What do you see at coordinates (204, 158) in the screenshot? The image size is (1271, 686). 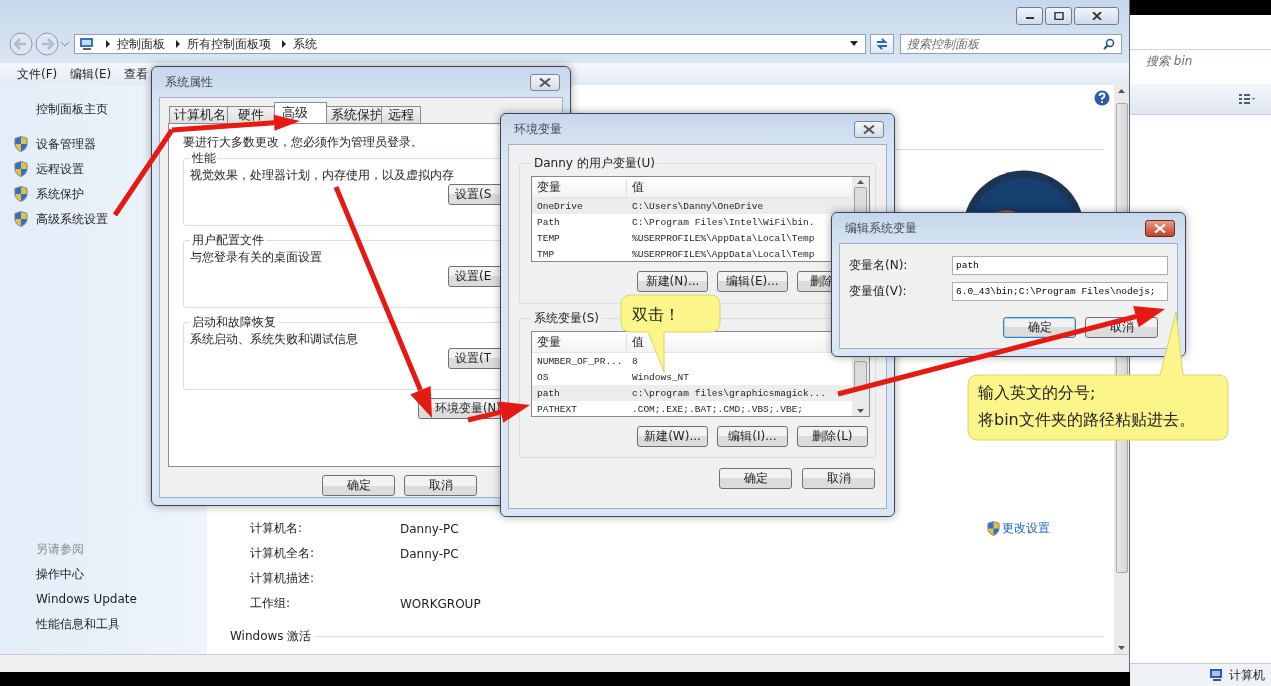 I see `group-title: 性能` at bounding box center [204, 158].